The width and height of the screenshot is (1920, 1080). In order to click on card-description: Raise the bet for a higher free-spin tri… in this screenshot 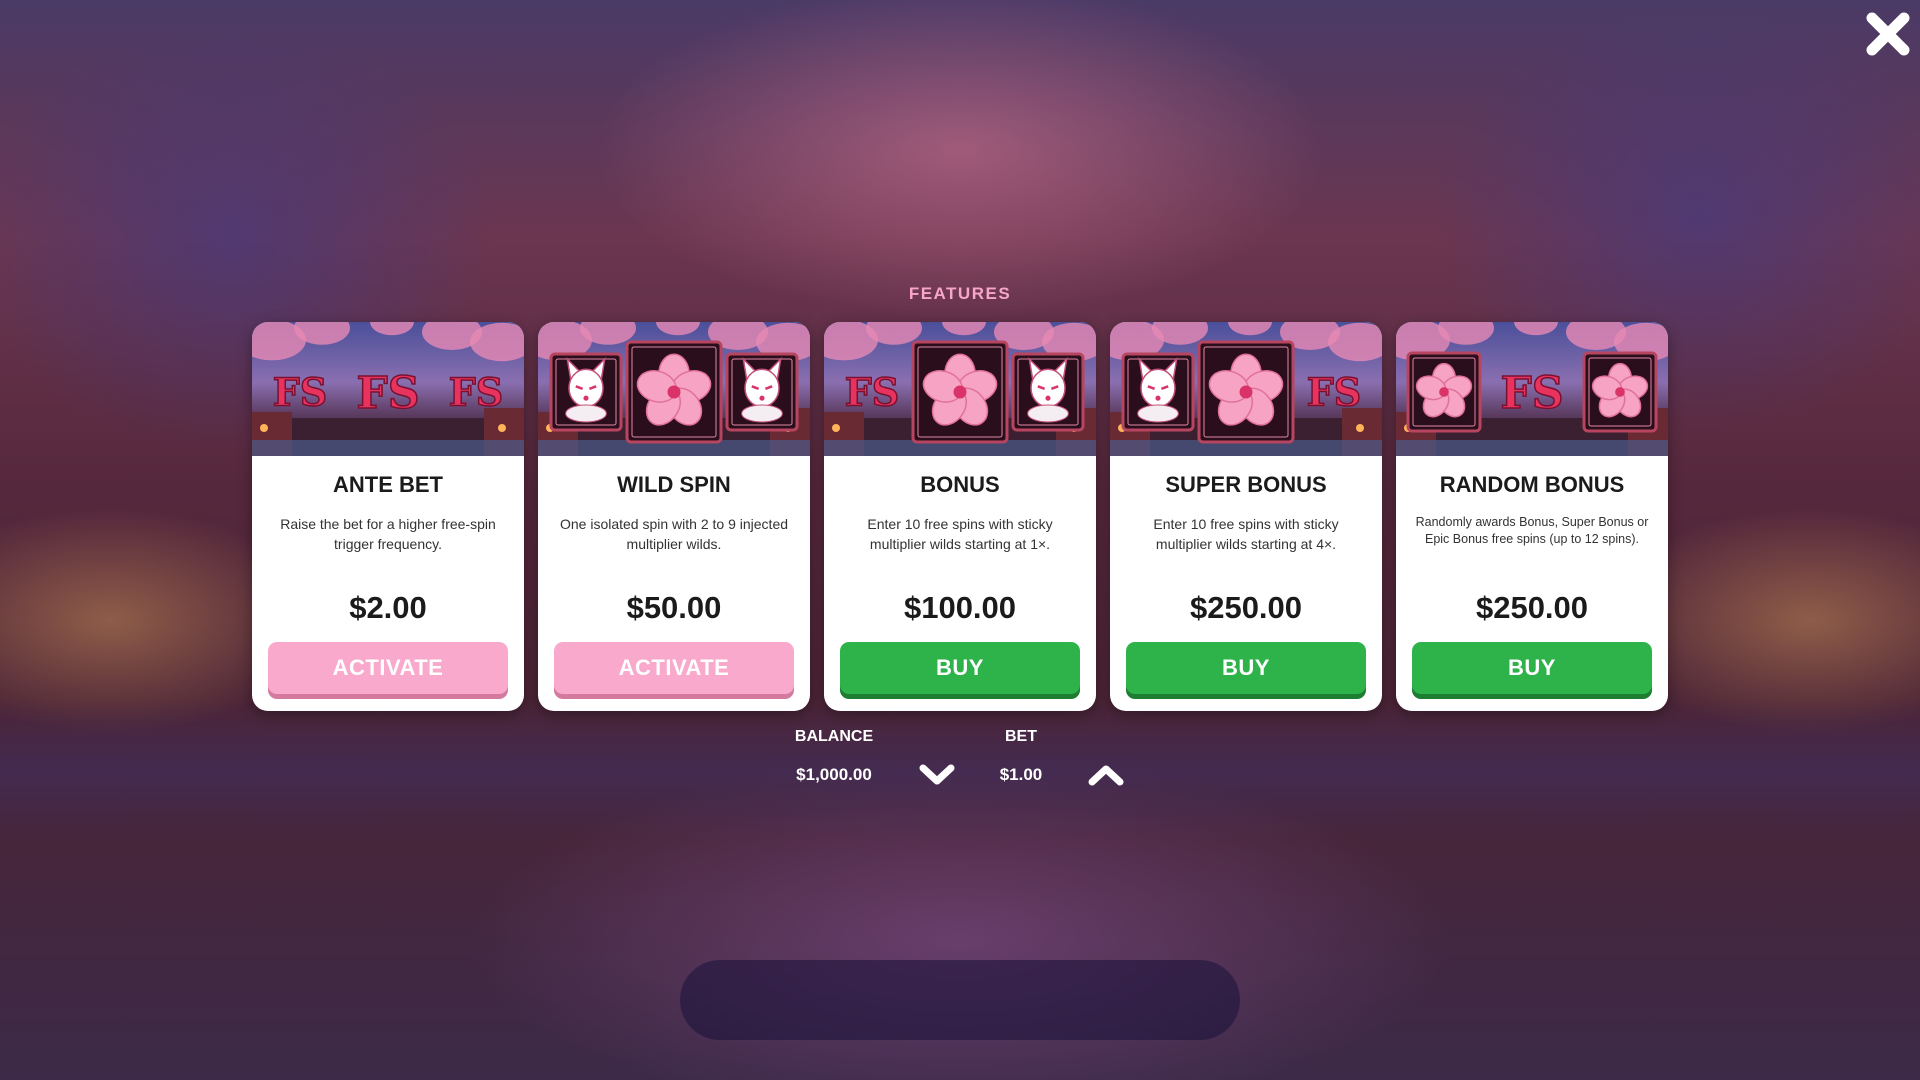, I will do `click(388, 534)`.